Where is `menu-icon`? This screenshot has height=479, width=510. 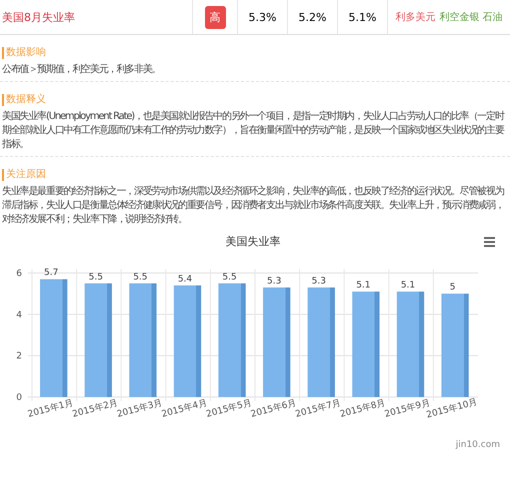
menu-icon is located at coordinates (489, 242).